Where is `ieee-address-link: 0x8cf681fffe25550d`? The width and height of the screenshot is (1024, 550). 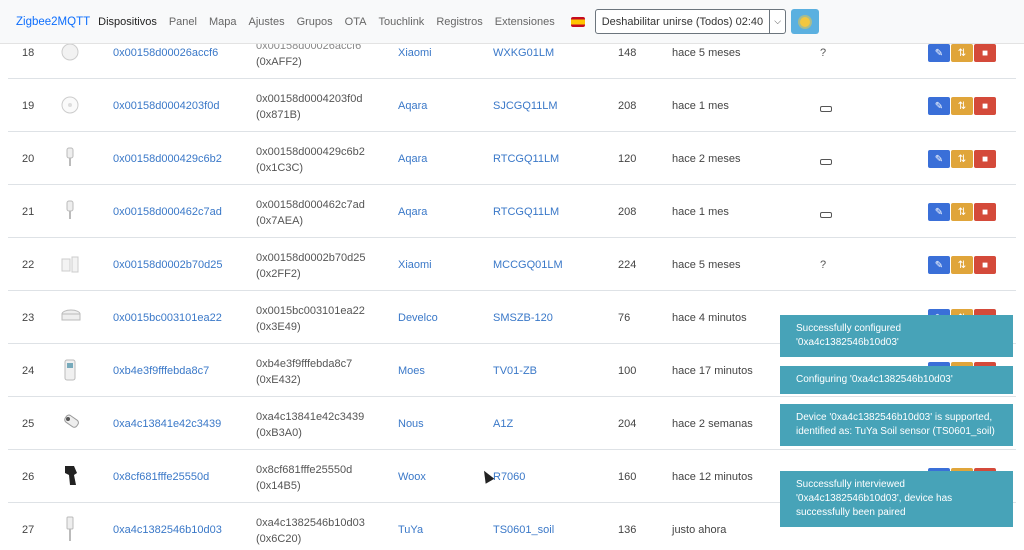
ieee-address-link: 0x8cf681fffe25550d is located at coordinates (161, 477).